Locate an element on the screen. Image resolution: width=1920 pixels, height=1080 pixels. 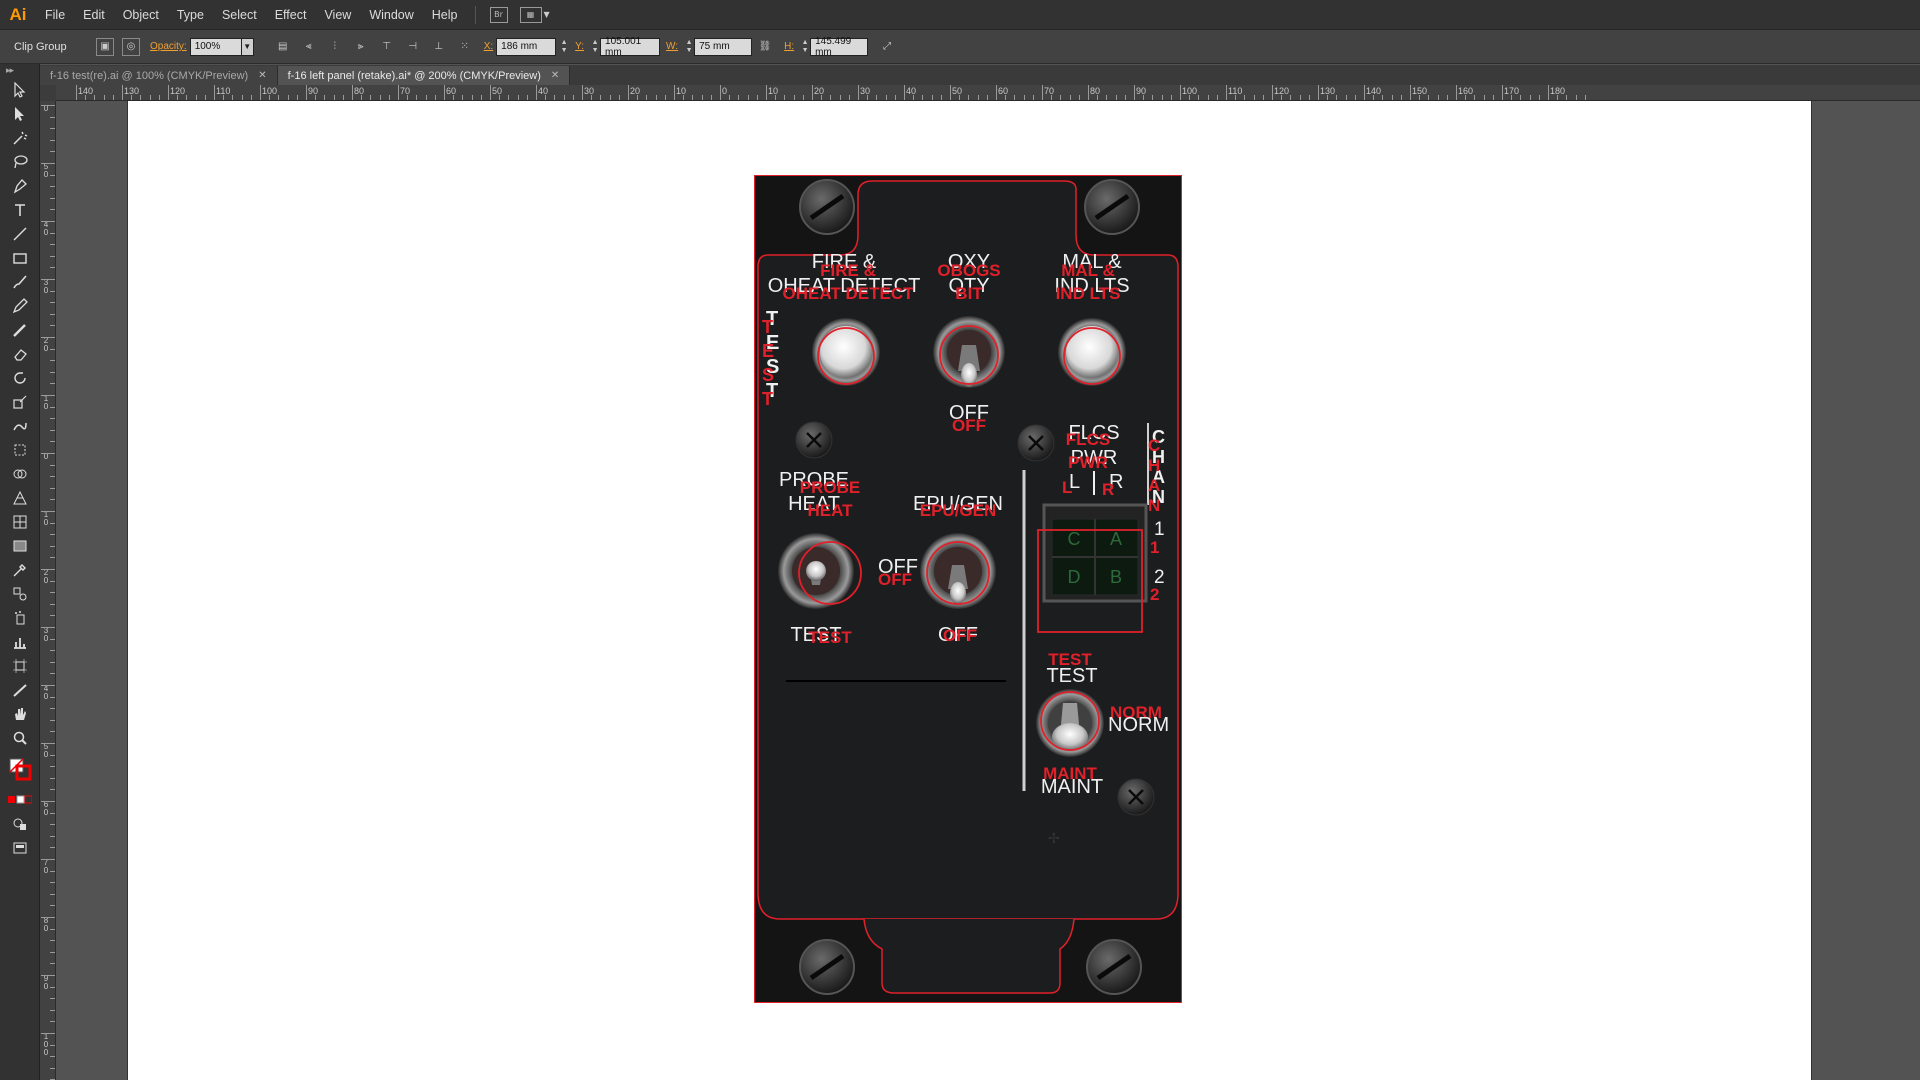
eyedropper-tool-icon is located at coordinates (20, 570).